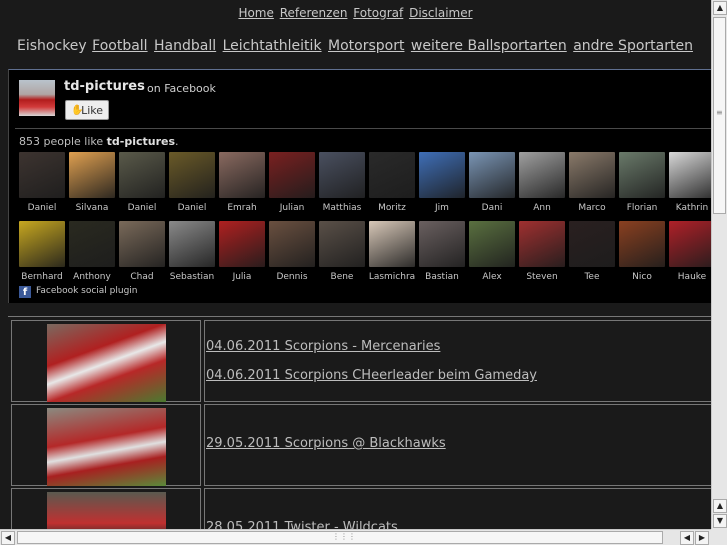 This screenshot has height=545, width=727. I want to click on fan-name: Bene, so click(342, 277).